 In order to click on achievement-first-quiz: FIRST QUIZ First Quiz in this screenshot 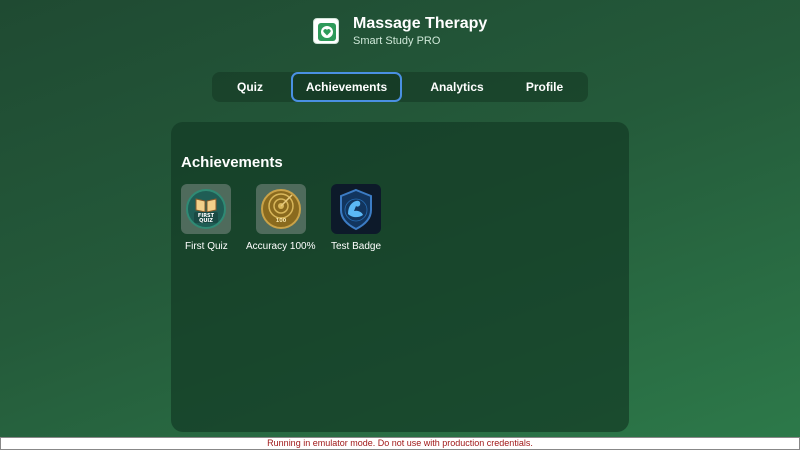, I will do `click(221, 224)`.